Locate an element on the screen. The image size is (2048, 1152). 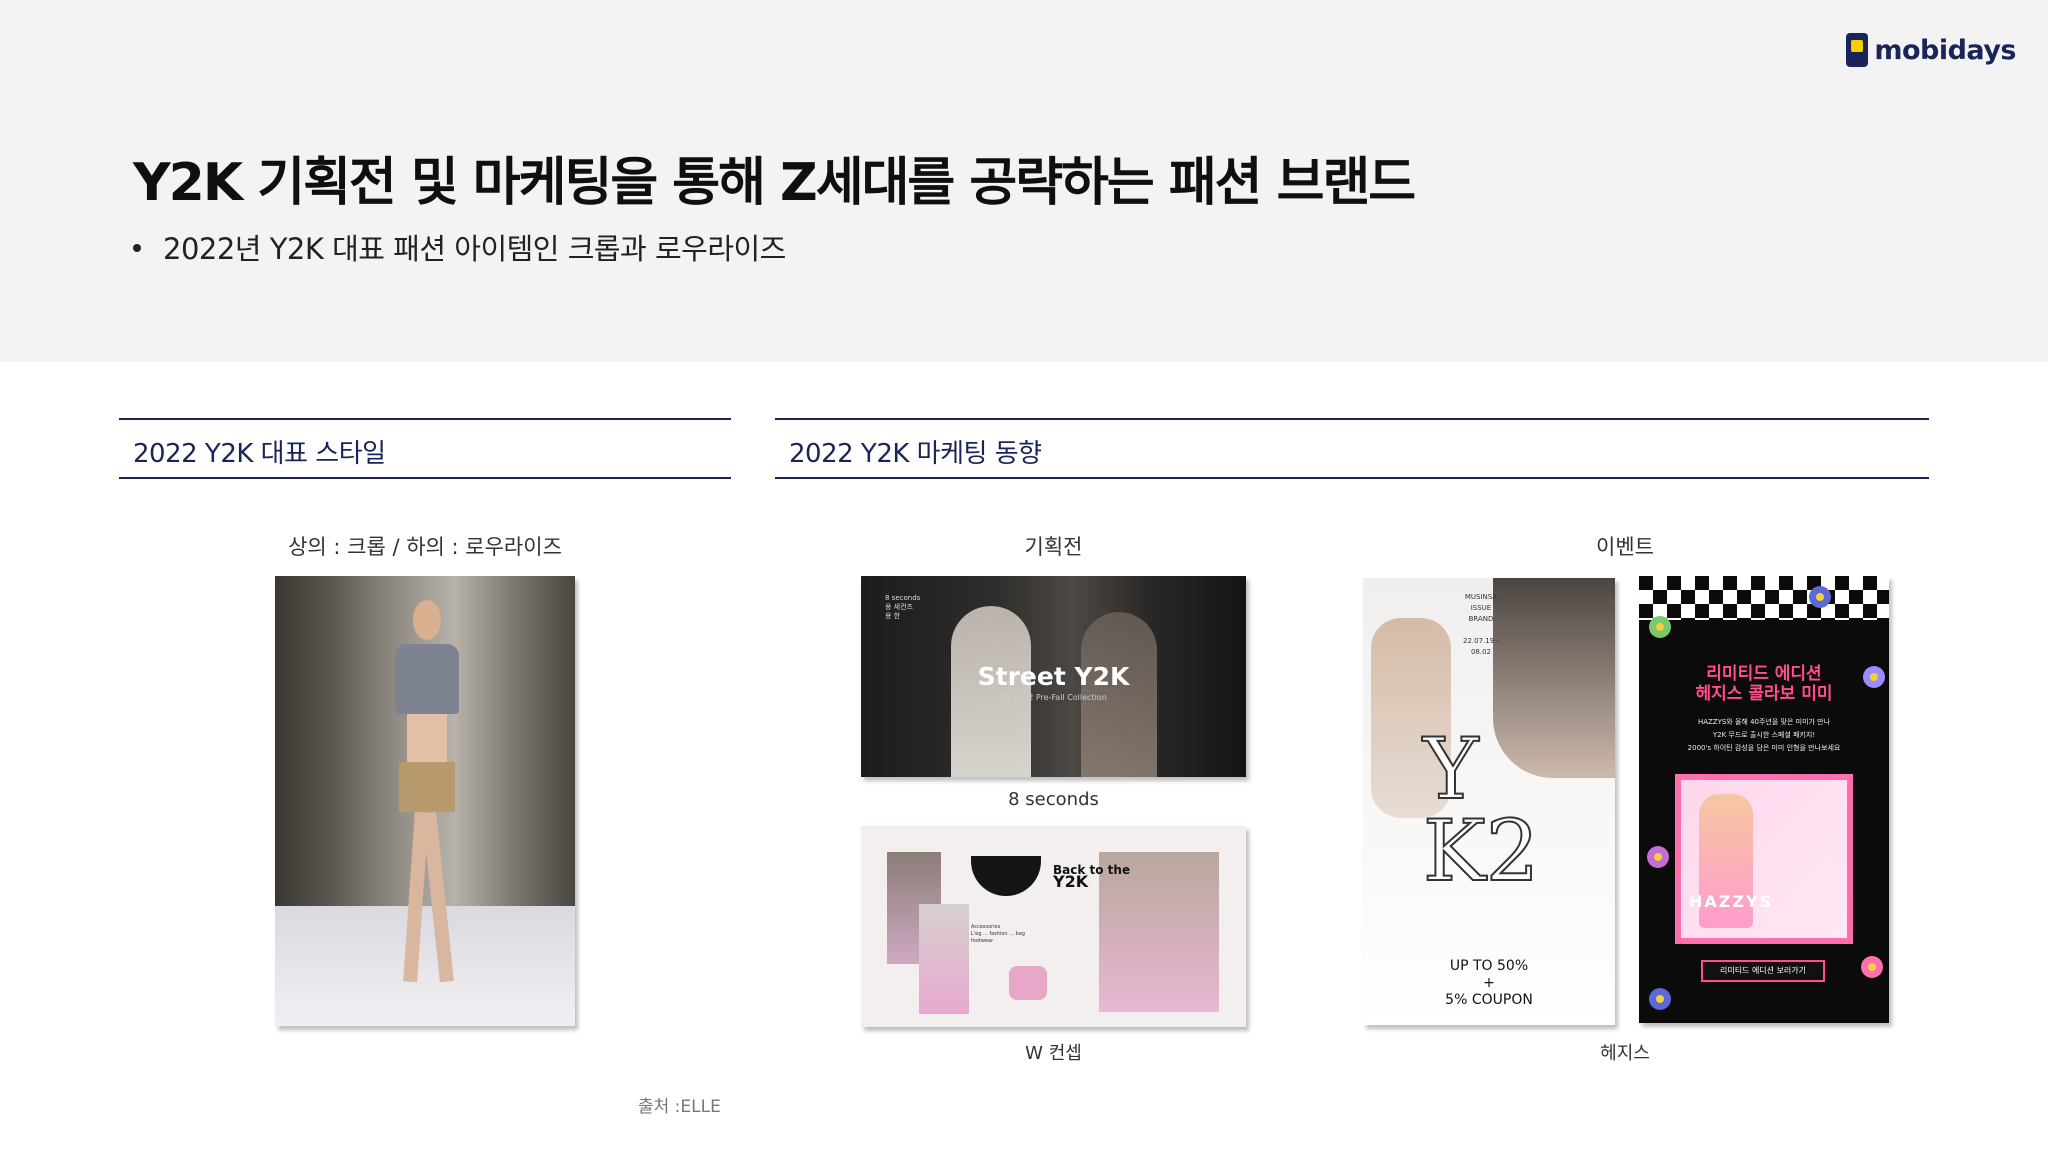
bullet-text: 2022년 Y2K 대표 패션 아이템인 크롭과 로우라이즈 is located at coordinates (474, 249).